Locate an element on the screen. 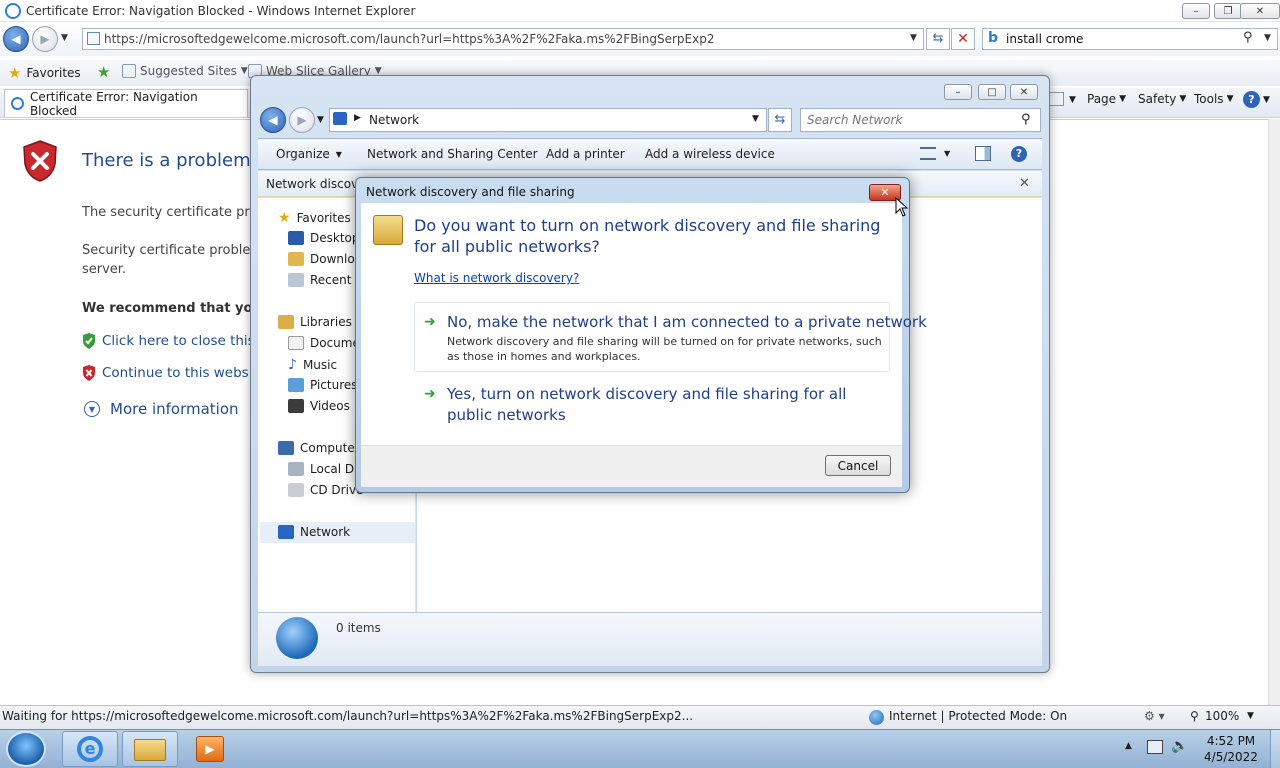  zoom-level: 100% is located at coordinates (1222, 716).